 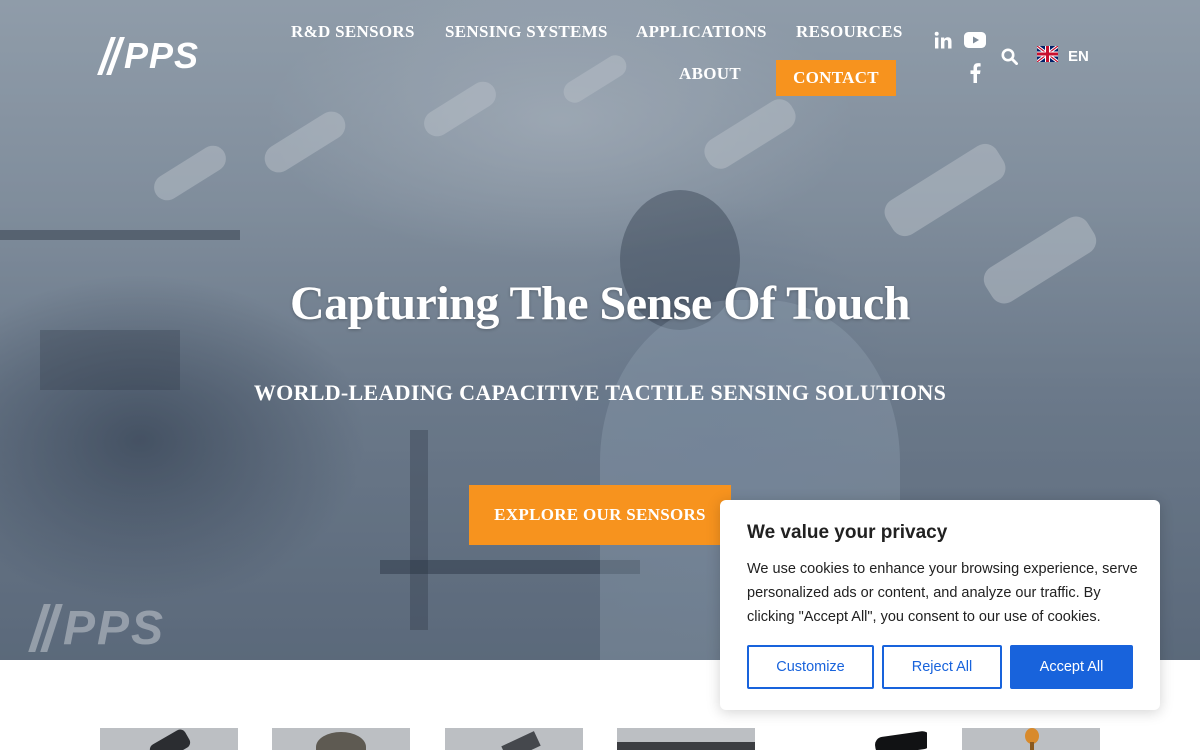 I want to click on watermark-logo: PPS, so click(x=132, y=628).